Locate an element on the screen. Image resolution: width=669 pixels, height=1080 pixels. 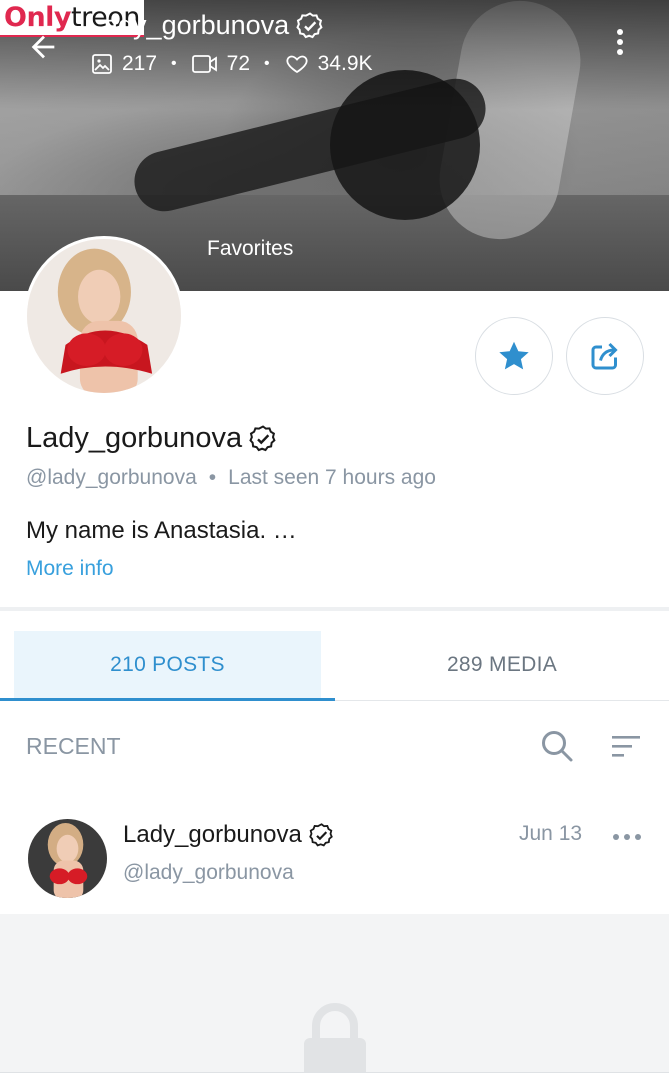
tab-media: 289 MEDIA is located at coordinates (502, 665).